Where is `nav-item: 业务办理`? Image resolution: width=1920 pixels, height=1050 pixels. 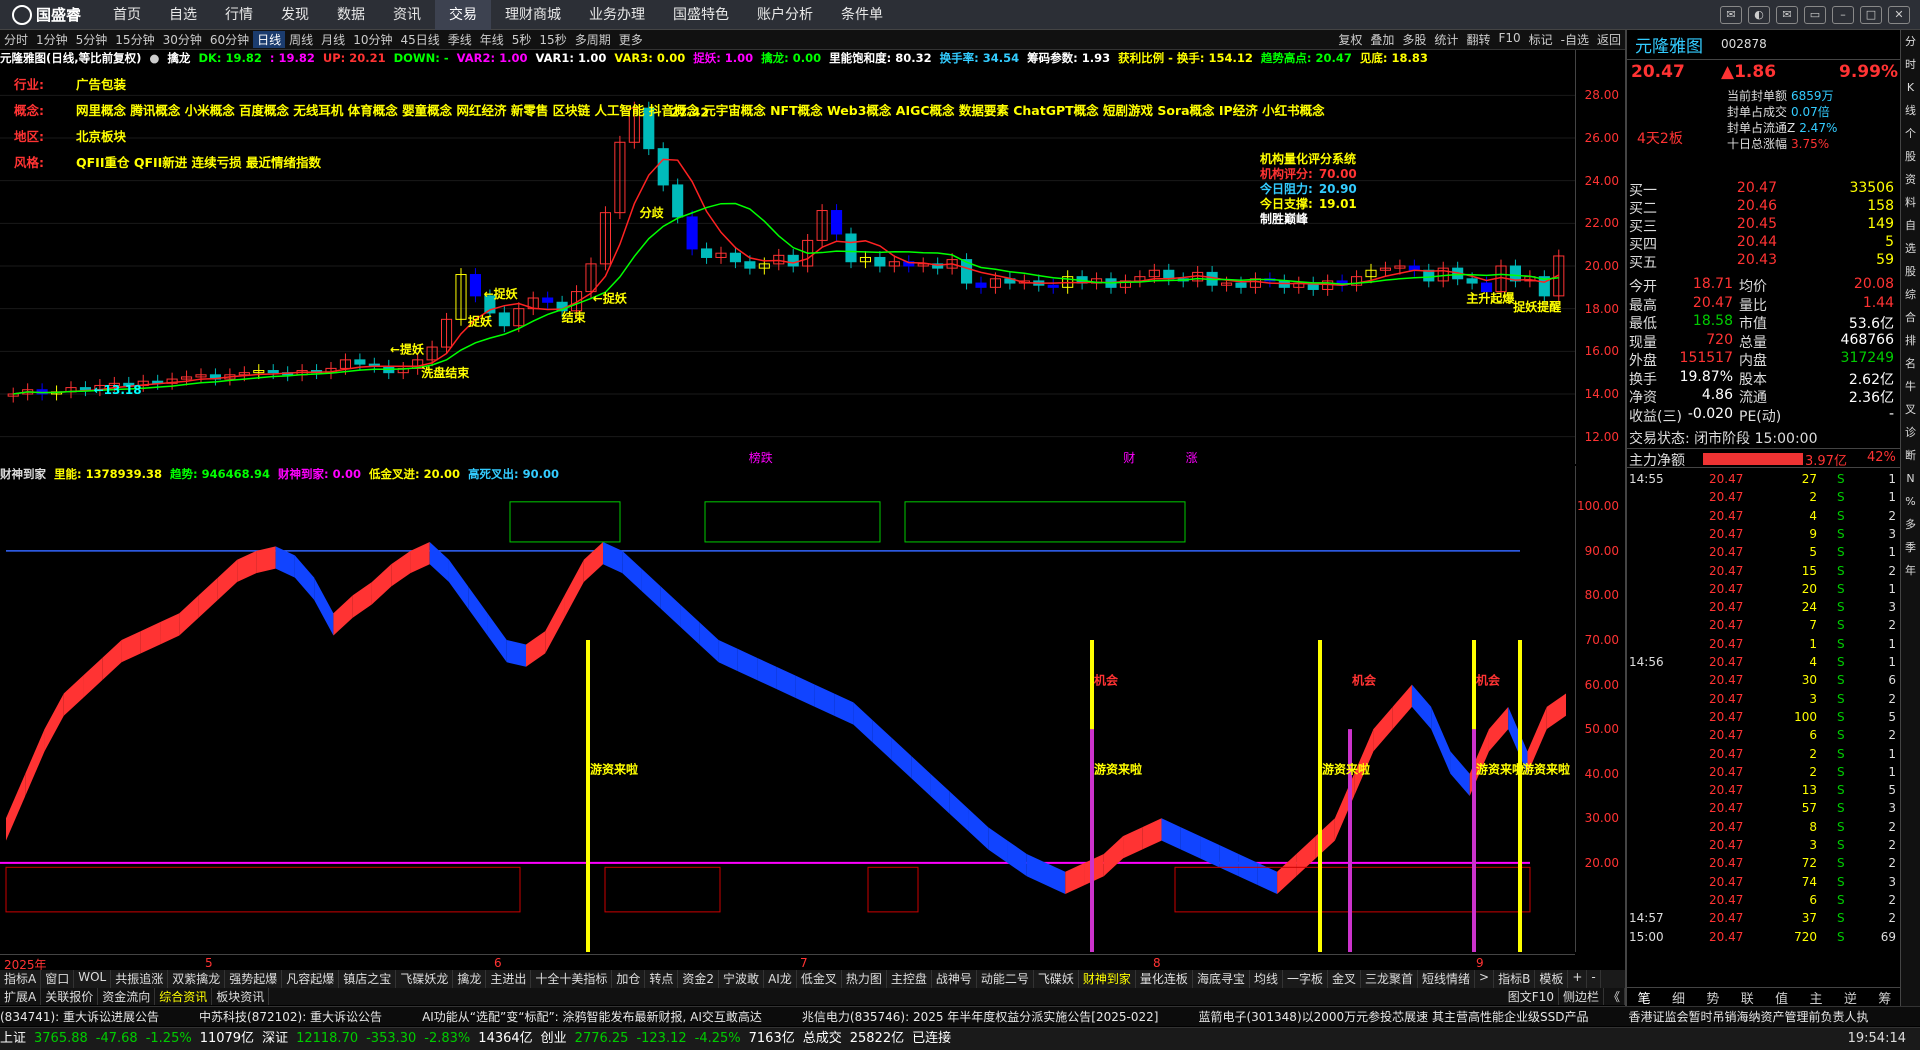
nav-item: 业务办理 is located at coordinates (617, 15).